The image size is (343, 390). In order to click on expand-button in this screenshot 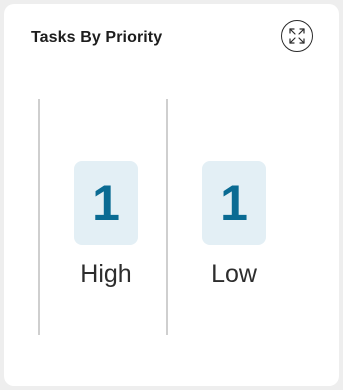, I will do `click(297, 36)`.